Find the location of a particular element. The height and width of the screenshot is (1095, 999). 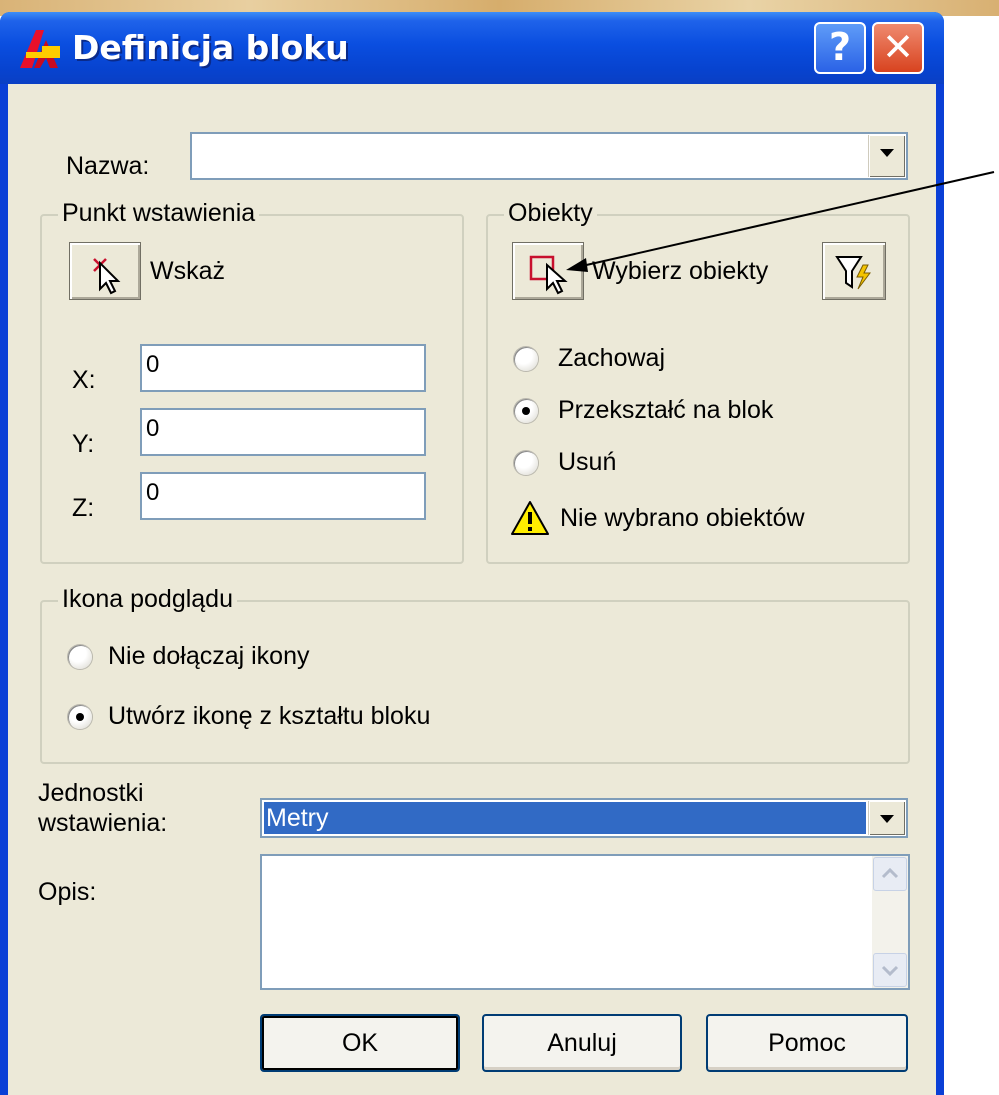

insert-units-combobox: Metry is located at coordinates (584, 818).